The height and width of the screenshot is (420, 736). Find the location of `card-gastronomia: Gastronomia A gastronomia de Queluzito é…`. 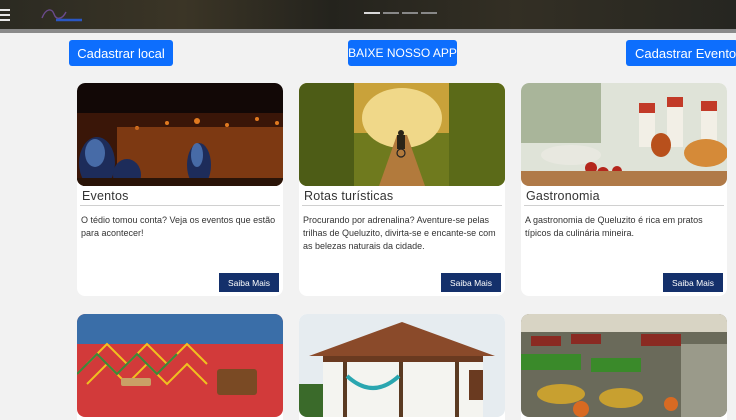

card-gastronomia: Gastronomia A gastronomia de Queluzito é… is located at coordinates (624, 189).